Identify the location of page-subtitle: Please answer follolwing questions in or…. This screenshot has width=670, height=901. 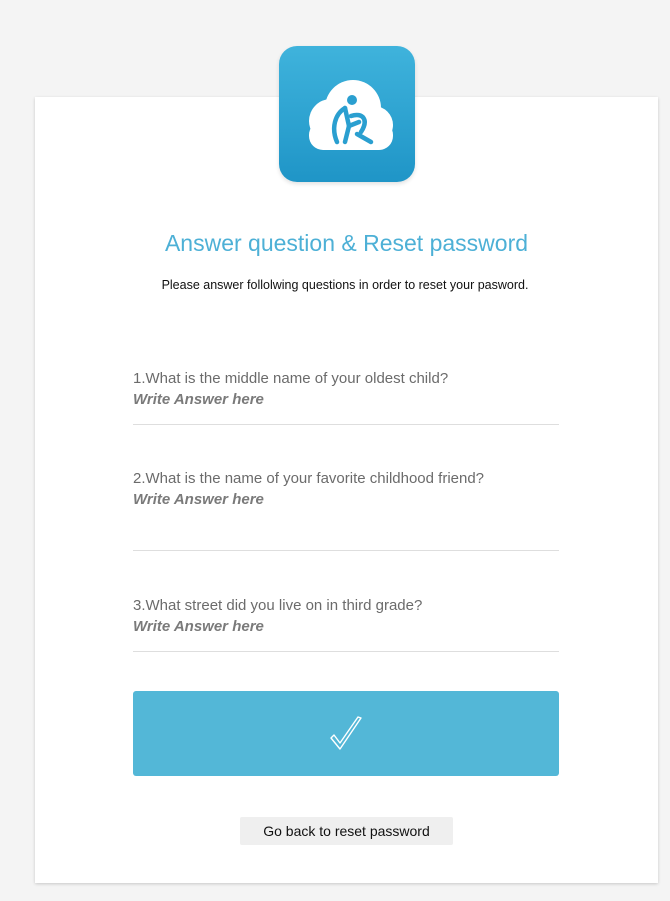
(345, 285).